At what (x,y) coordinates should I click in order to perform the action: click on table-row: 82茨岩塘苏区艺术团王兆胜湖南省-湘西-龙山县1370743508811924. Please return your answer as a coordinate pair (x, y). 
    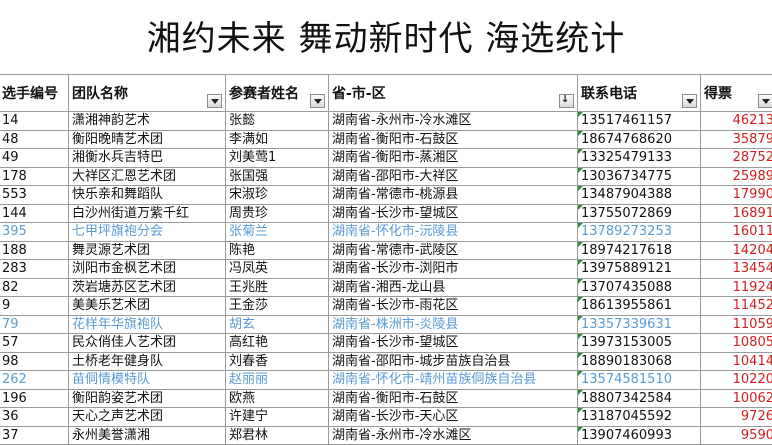
    Looking at the image, I should click on (386, 287).